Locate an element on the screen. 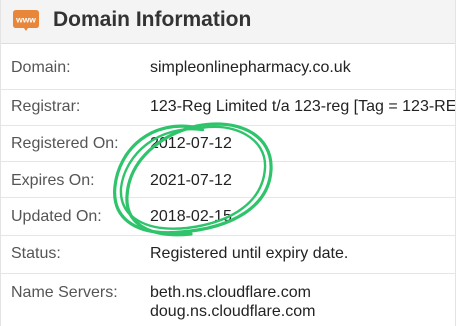 The image size is (456, 326). row-domain: Domain: simpleonlinepharmacy.co.uk is located at coordinates (228, 67).